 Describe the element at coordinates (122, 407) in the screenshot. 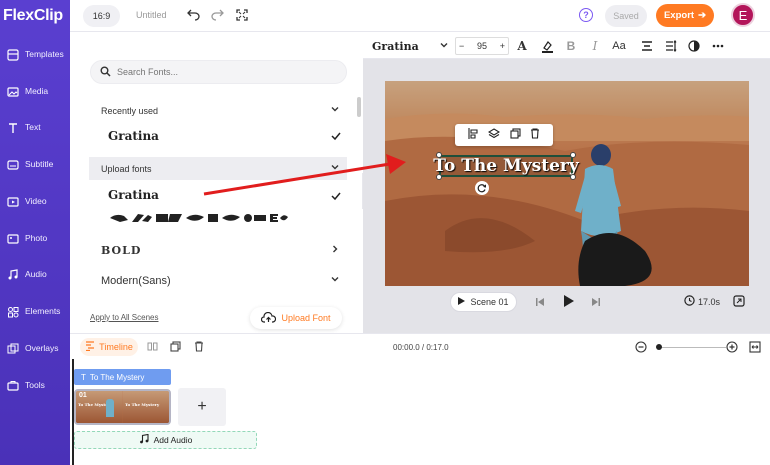

I see `video-track-clip: 01 To The Mystery To The Mystery` at that location.